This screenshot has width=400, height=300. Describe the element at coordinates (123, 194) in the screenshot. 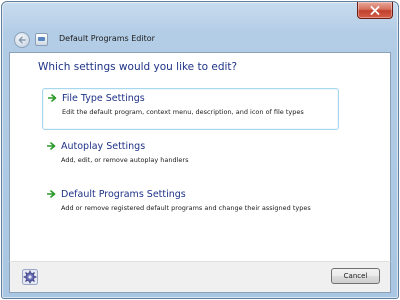

I see `option-title: Default Programs Settings` at that location.